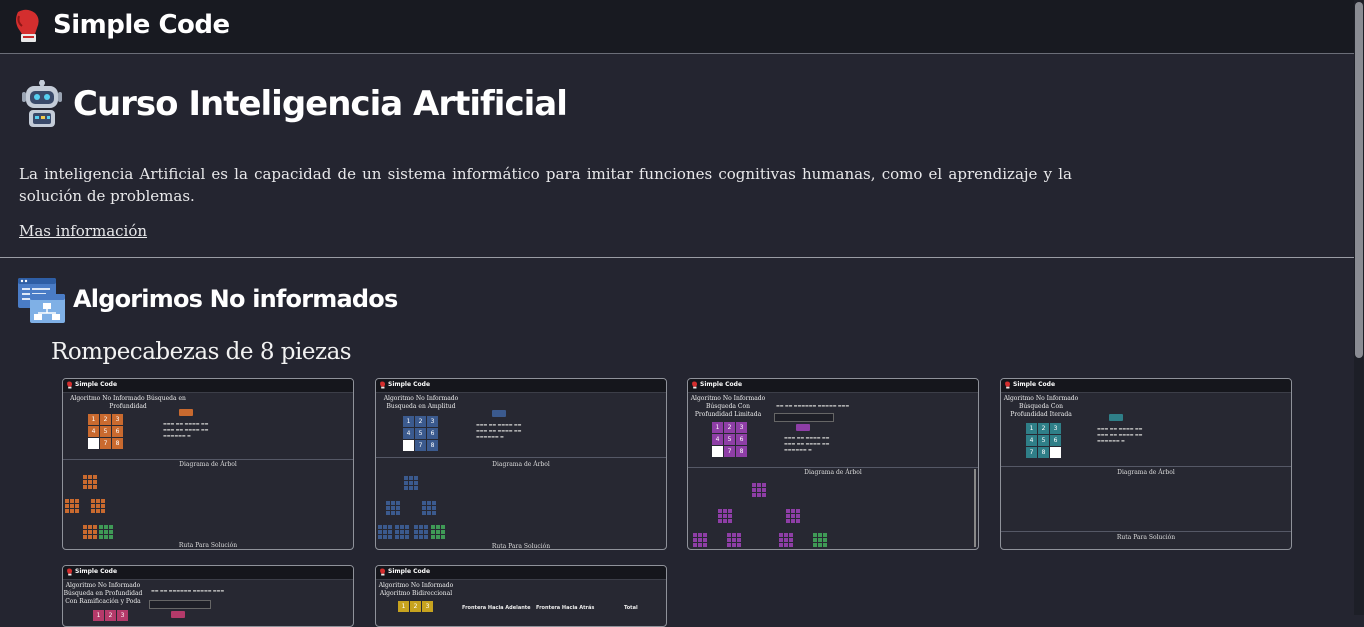 The width and height of the screenshot is (1364, 627). Describe the element at coordinates (83, 231) in the screenshot. I see `more-info-link: Mas información` at that location.